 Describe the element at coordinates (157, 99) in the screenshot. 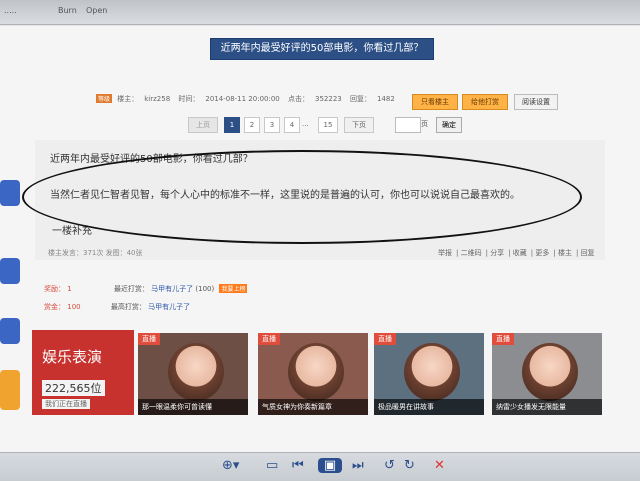

I see `author-name: kirz258` at that location.